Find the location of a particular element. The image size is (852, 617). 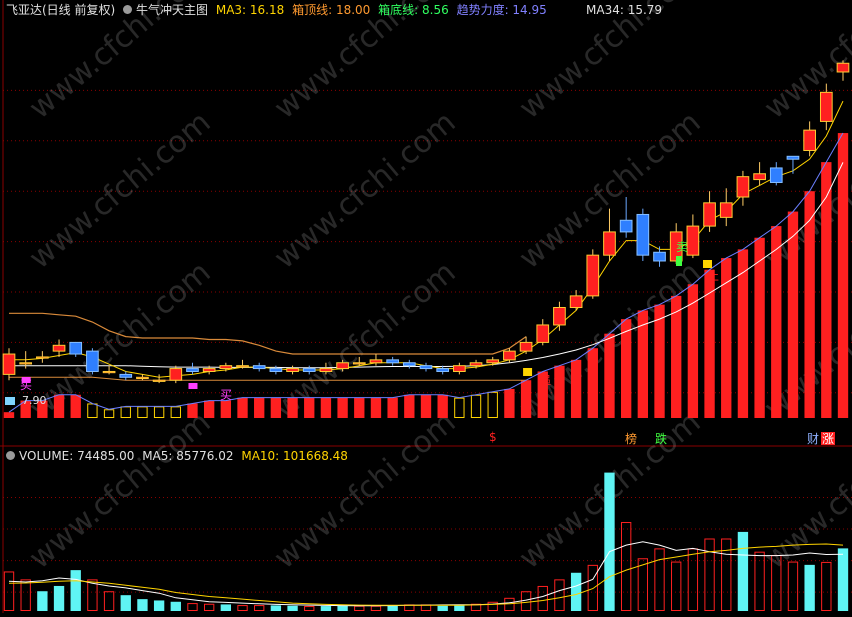

stop-marker is located at coordinates (707, 264).